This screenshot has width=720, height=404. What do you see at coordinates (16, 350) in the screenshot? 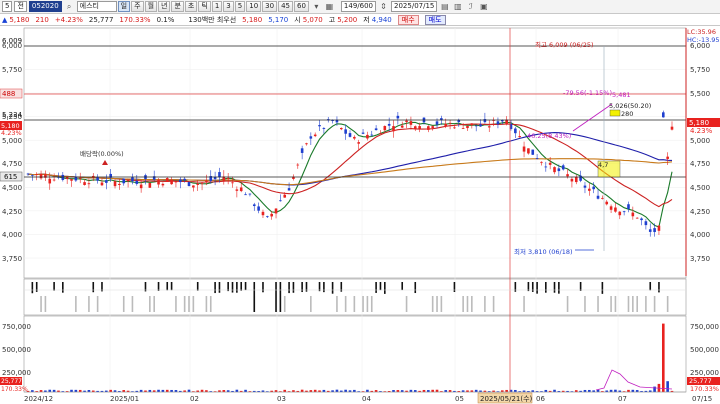
I see `vol-tick-500000: 500,000` at bounding box center [16, 350].